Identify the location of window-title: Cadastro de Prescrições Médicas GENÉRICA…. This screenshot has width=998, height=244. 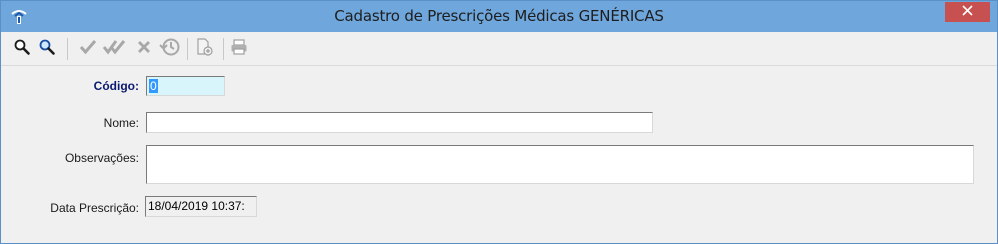
(499, 16).